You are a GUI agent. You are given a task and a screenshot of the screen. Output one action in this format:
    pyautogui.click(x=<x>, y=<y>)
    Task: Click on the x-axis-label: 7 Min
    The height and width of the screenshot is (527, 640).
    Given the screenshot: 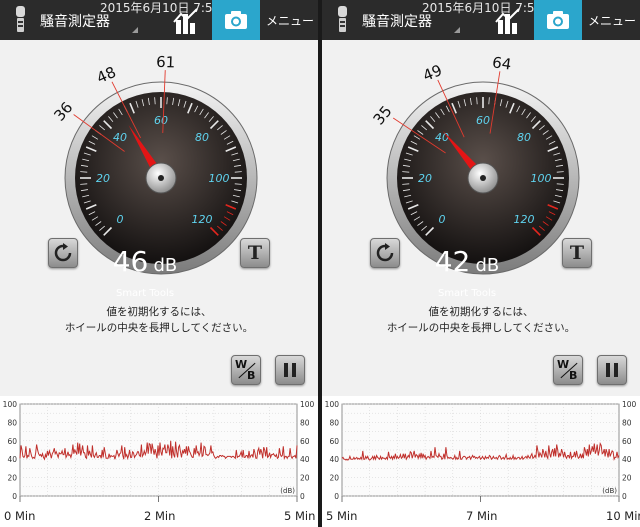 What is the action you would take?
    pyautogui.click(x=481, y=516)
    